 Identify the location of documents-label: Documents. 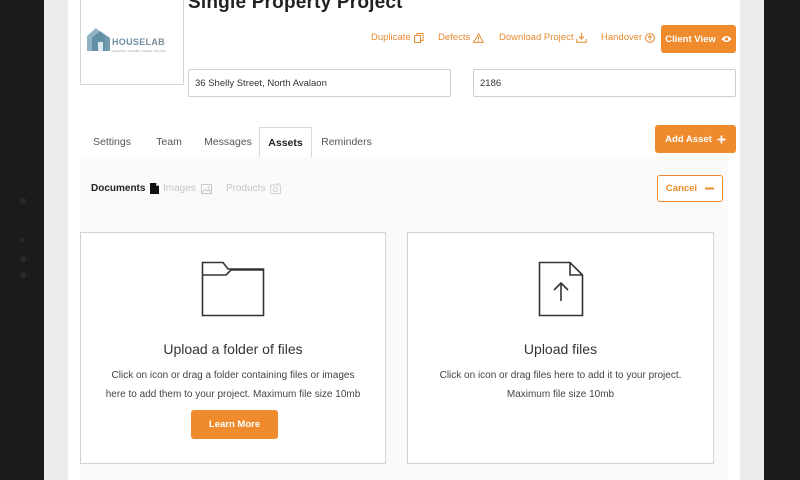
(118, 188).